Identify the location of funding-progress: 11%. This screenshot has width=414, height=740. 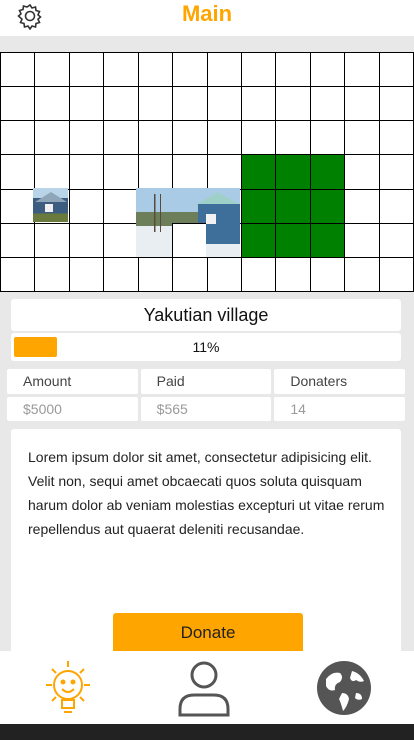
(206, 347).